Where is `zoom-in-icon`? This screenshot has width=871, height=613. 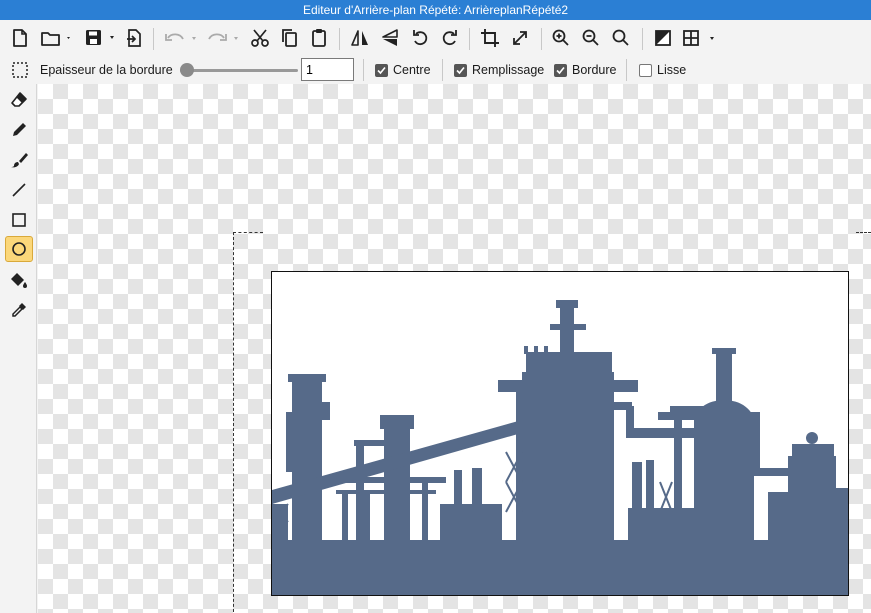 zoom-in-icon is located at coordinates (560, 37).